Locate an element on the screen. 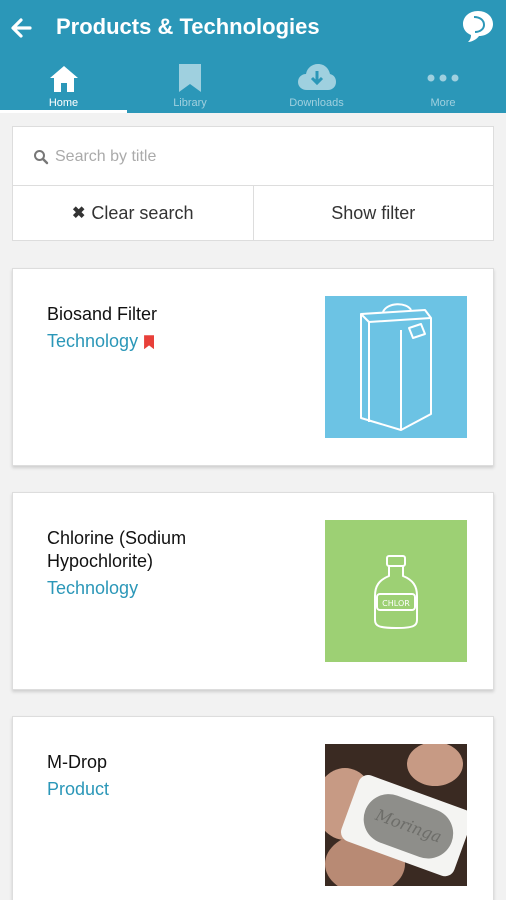 The width and height of the screenshot is (506, 900). show-filter-button: Show filter is located at coordinates (373, 213).